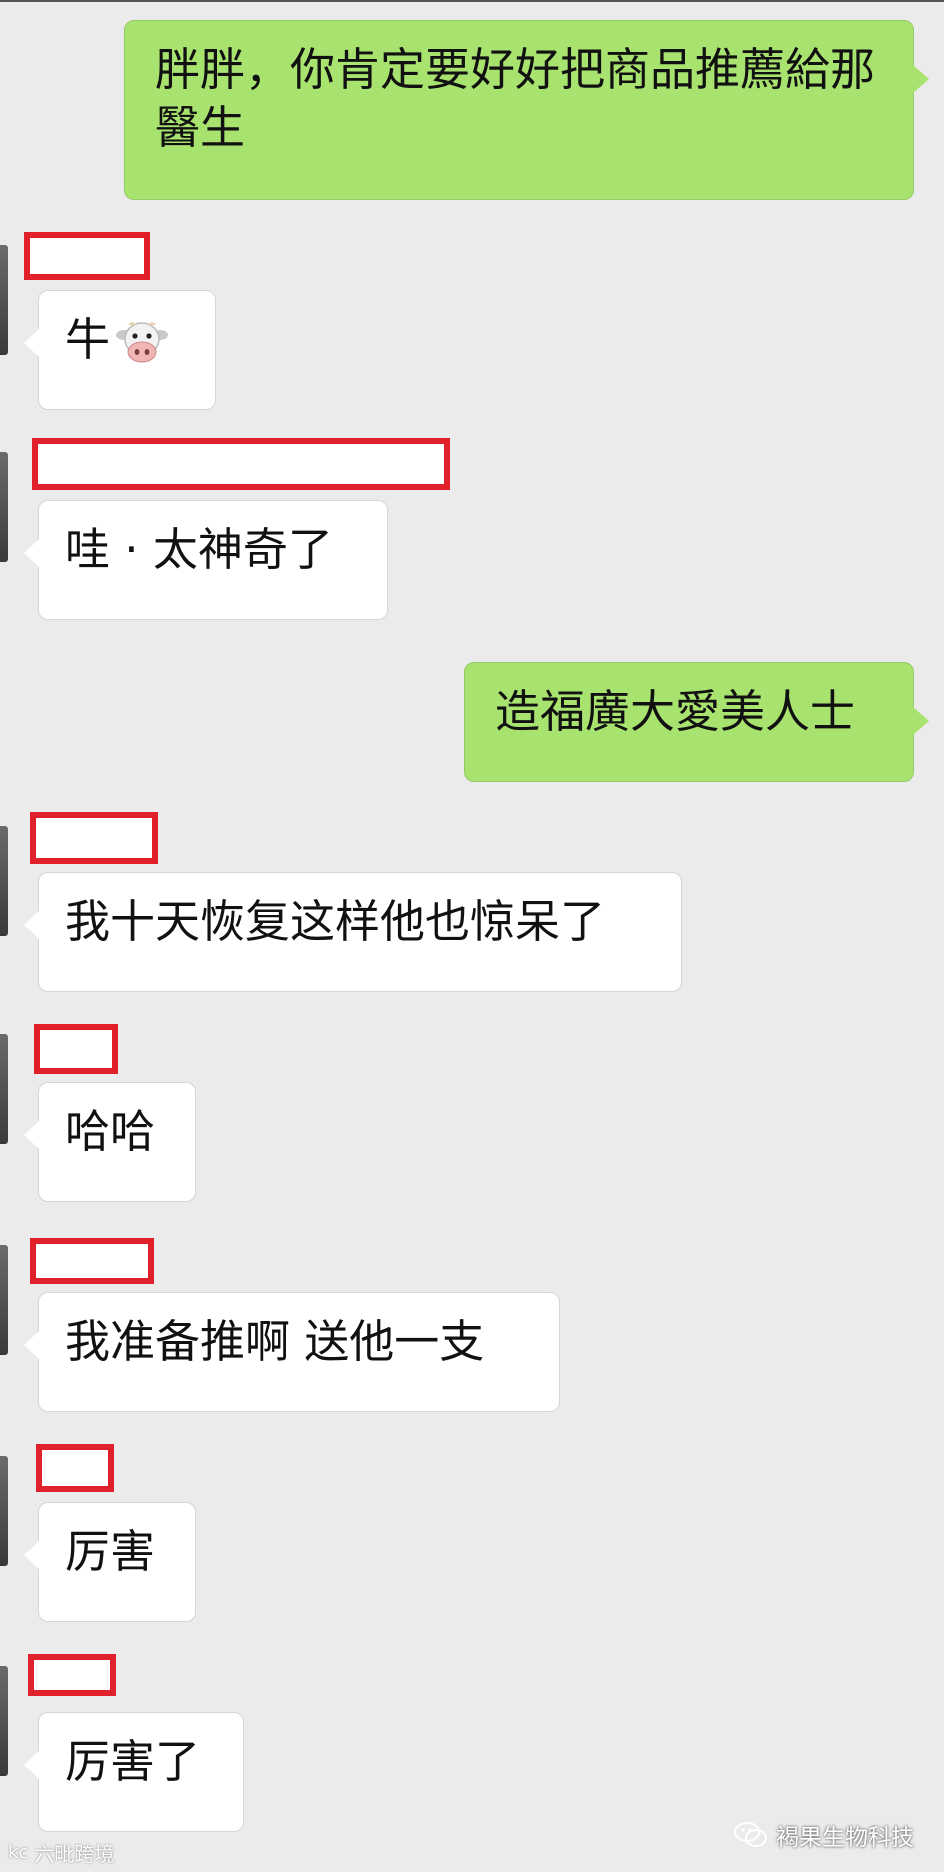  I want to click on watermark-left-text: 六毗跨境, so click(74, 1854).